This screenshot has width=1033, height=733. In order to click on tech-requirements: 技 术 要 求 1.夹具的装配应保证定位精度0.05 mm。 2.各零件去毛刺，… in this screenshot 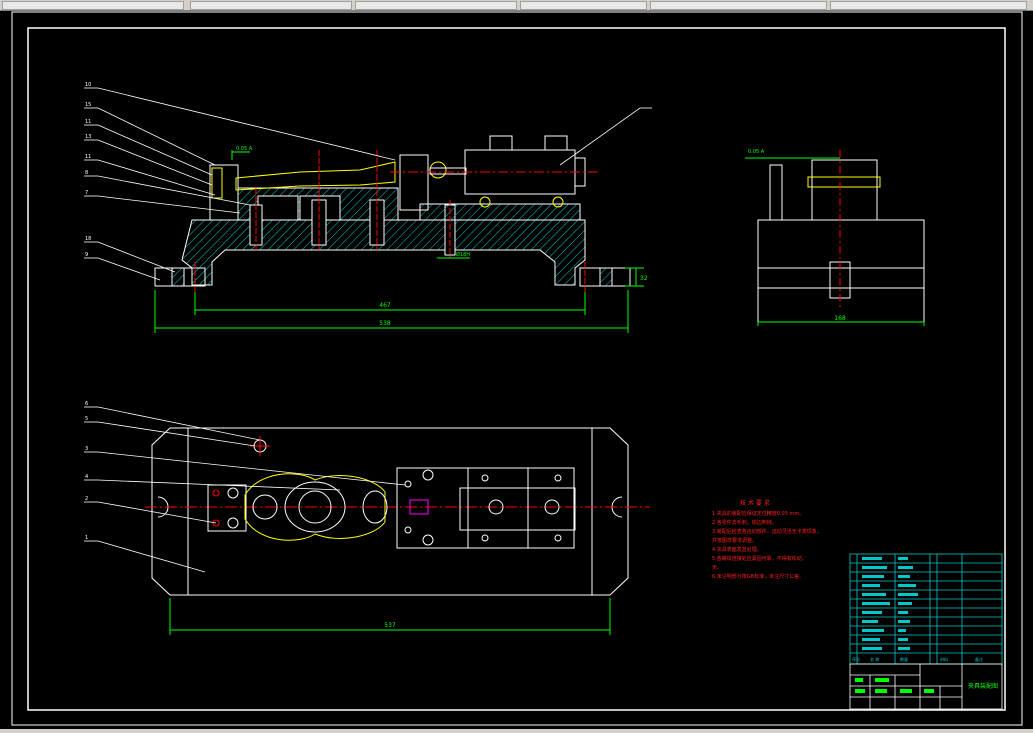, I will do `click(767, 539)`.